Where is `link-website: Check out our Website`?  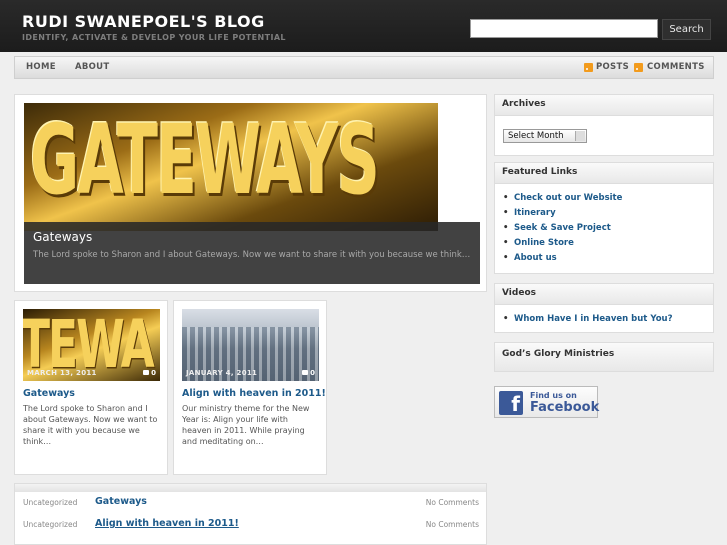 link-website: Check out our Website is located at coordinates (562, 200).